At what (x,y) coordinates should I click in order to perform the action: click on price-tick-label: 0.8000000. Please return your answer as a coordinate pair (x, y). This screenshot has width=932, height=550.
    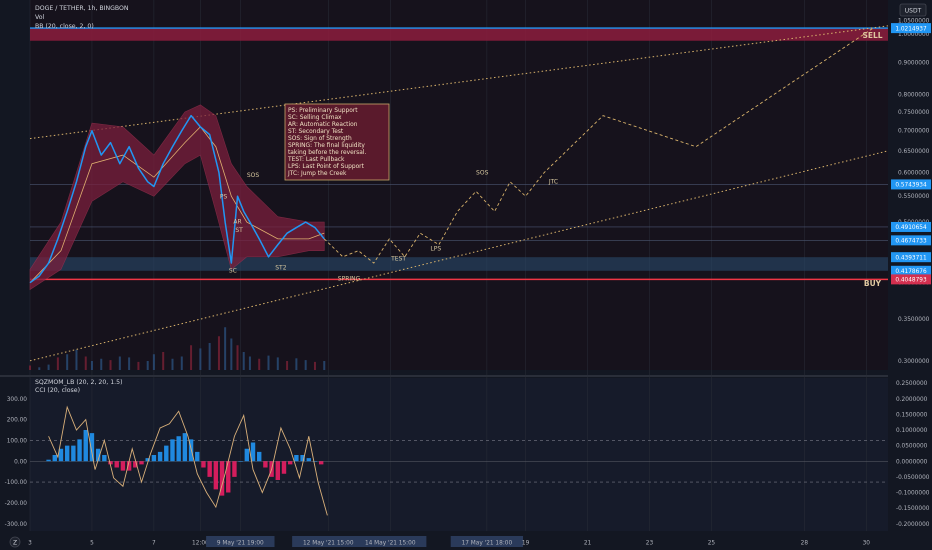
    Looking at the image, I should click on (914, 95).